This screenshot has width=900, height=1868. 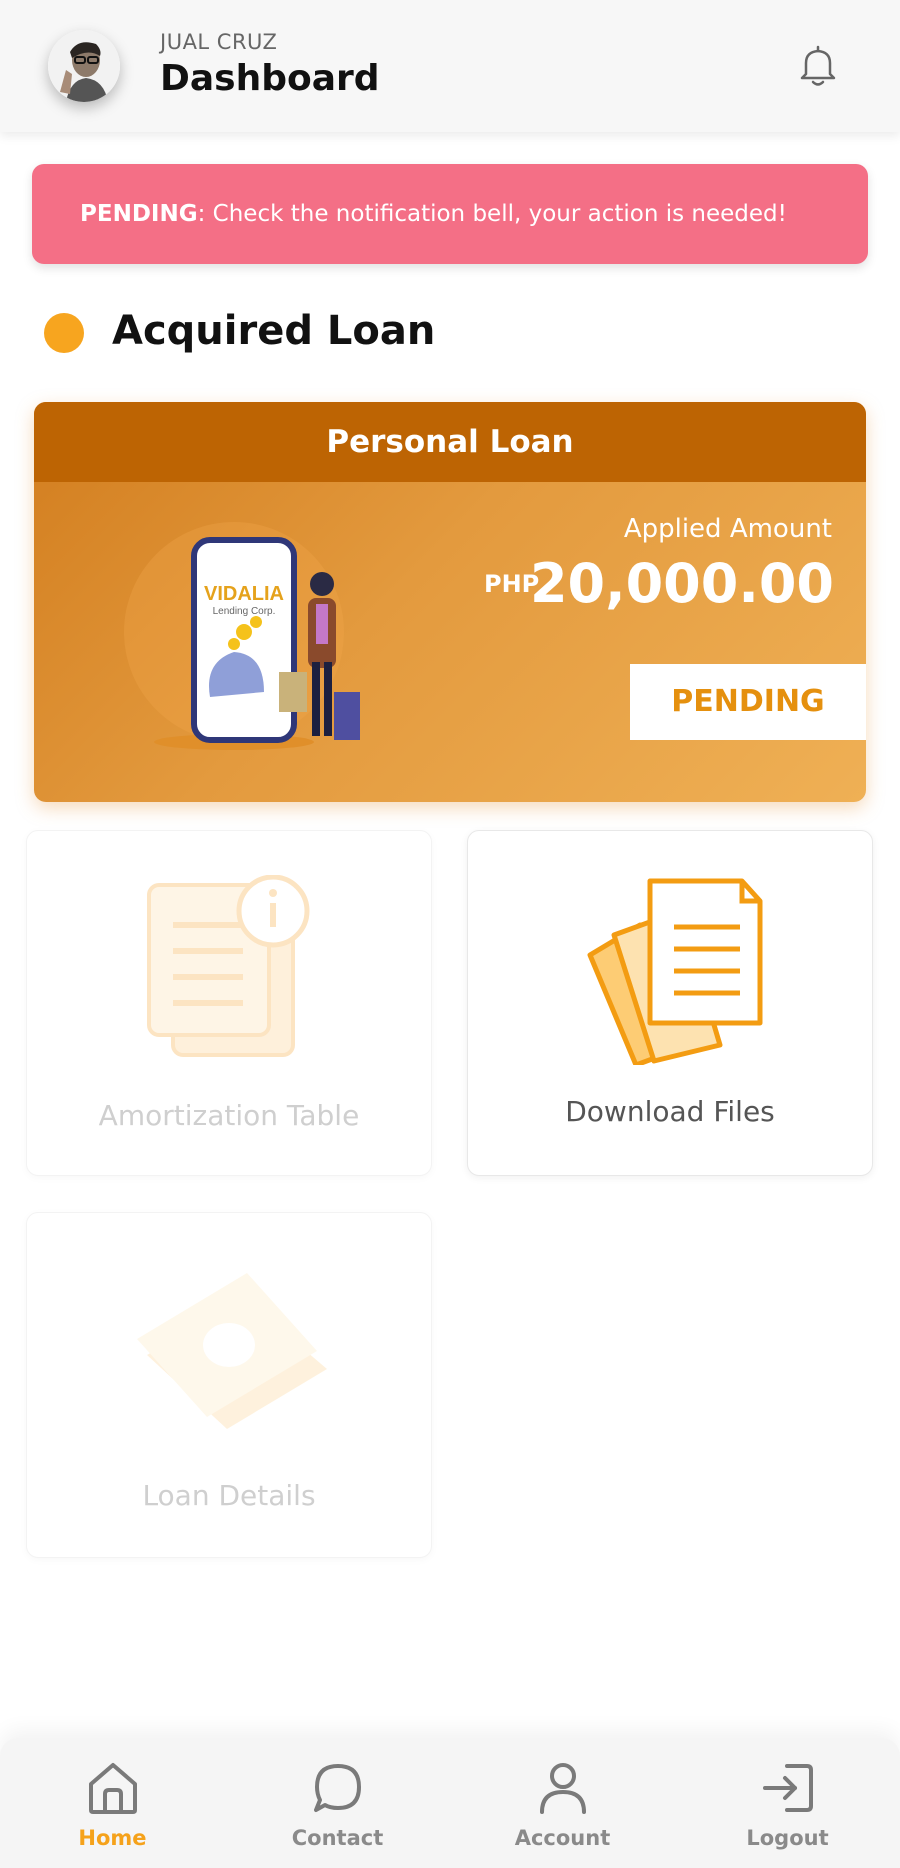 I want to click on app-header: JUAL CRUZ Dashboard, so click(x=450, y=66).